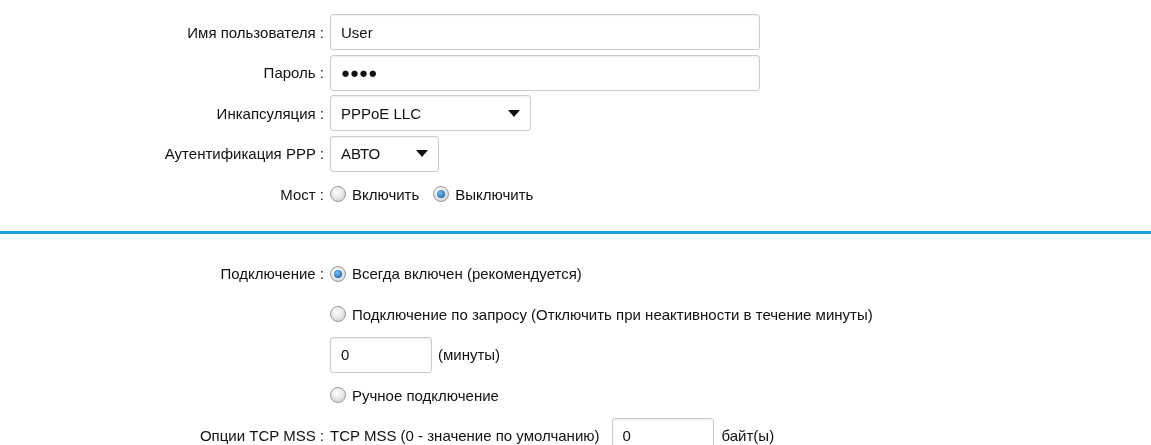 This screenshot has height=445, width=1151. I want to click on radio-label: Включить, so click(386, 194).